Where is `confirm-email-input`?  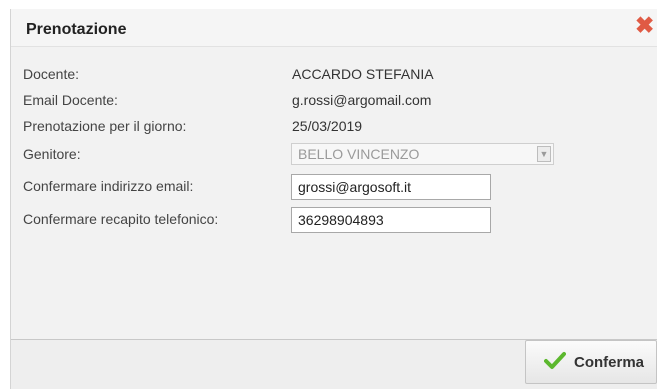
confirm-email-input is located at coordinates (391, 187).